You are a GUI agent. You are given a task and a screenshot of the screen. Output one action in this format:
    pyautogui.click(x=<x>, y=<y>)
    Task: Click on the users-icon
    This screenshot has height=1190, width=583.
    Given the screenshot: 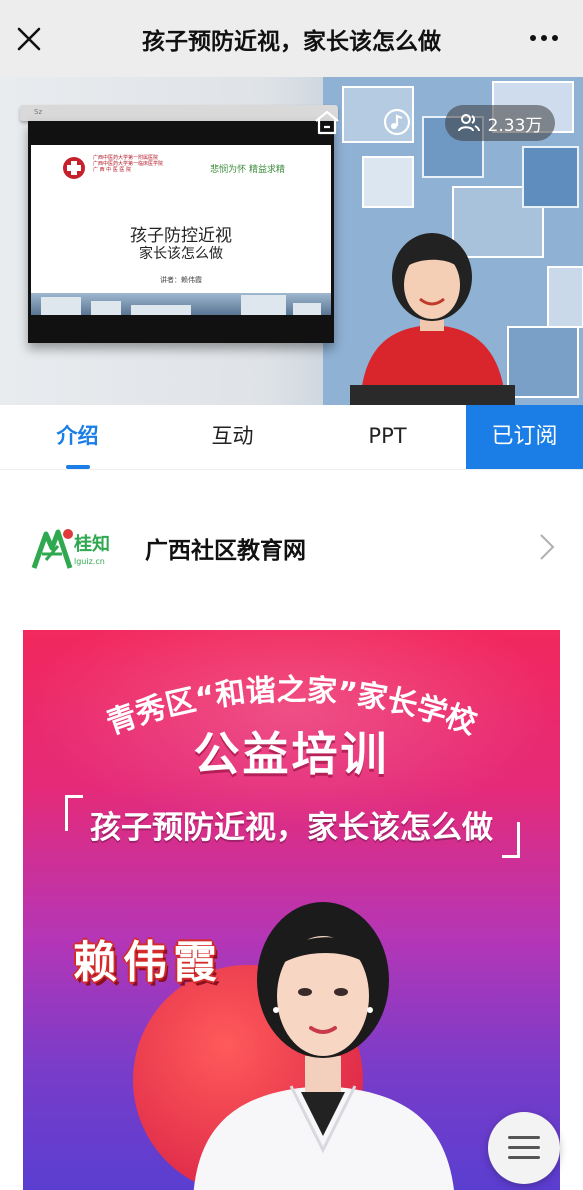 What is the action you would take?
    pyautogui.click(x=468, y=123)
    